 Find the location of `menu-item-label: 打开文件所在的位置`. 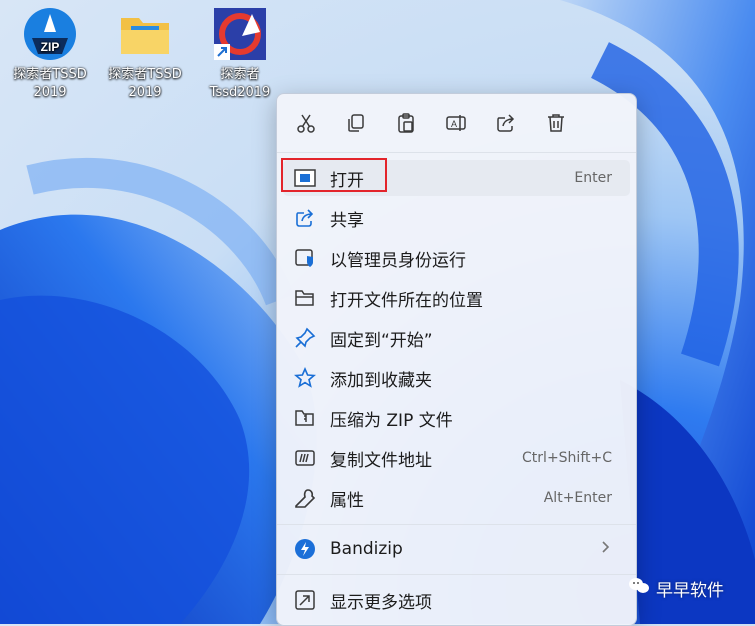

menu-item-label: 打开文件所在的位置 is located at coordinates (406, 300).